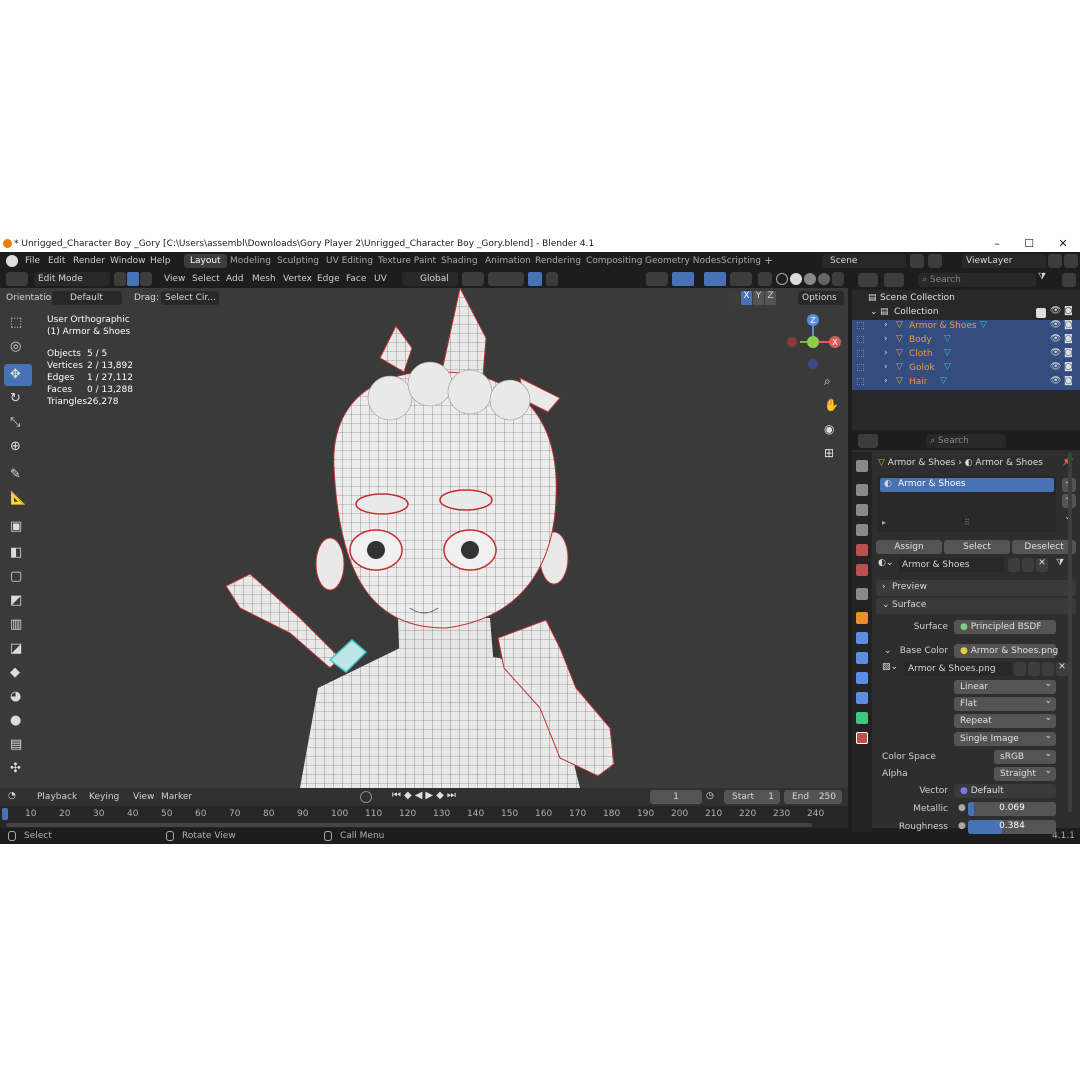 The image size is (1080, 1080). What do you see at coordinates (894, 280) in the screenshot?
I see `display-mode-icon` at bounding box center [894, 280].